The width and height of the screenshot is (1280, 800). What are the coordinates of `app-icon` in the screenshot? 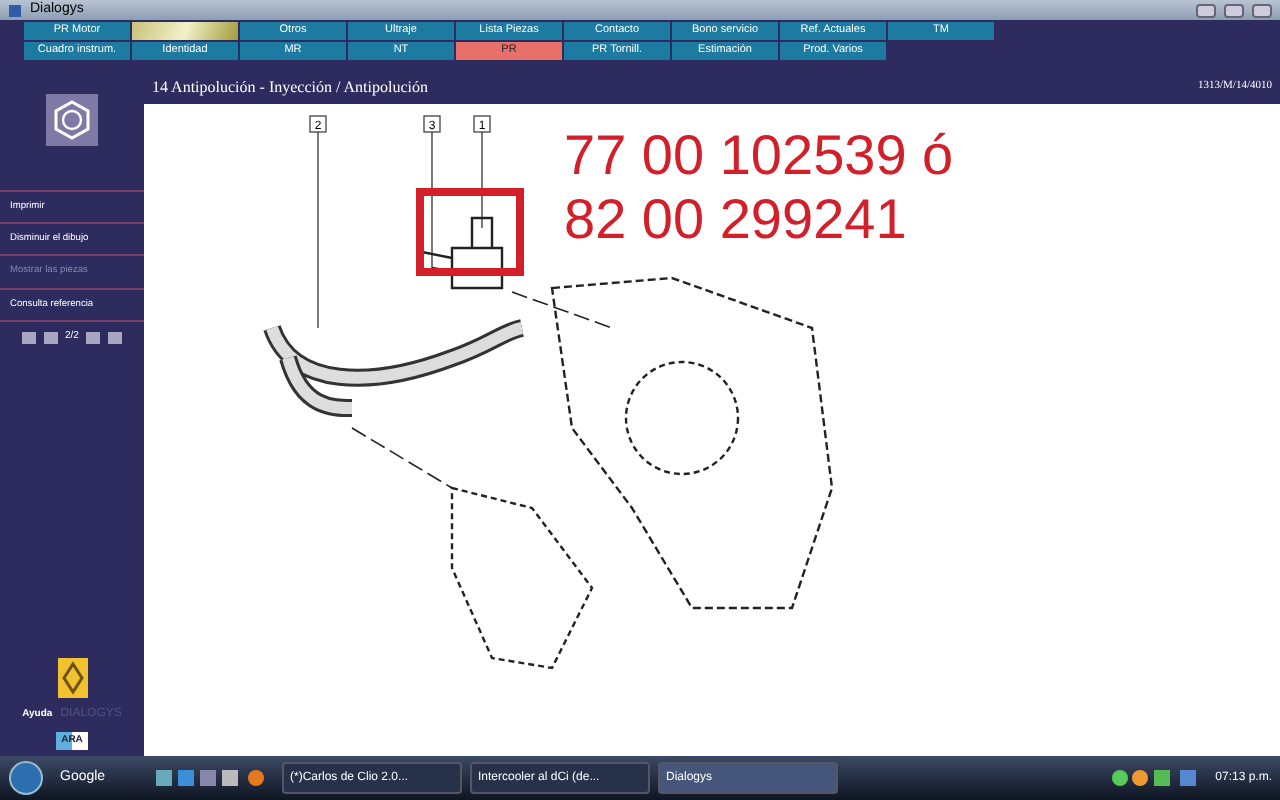 It's located at (15, 10).